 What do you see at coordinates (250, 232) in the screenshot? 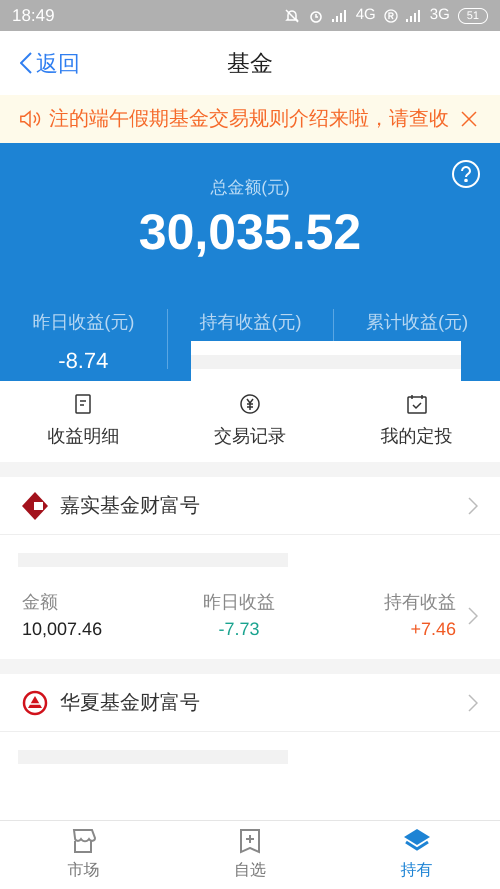
I see `total-amount: 30,035.52` at bounding box center [250, 232].